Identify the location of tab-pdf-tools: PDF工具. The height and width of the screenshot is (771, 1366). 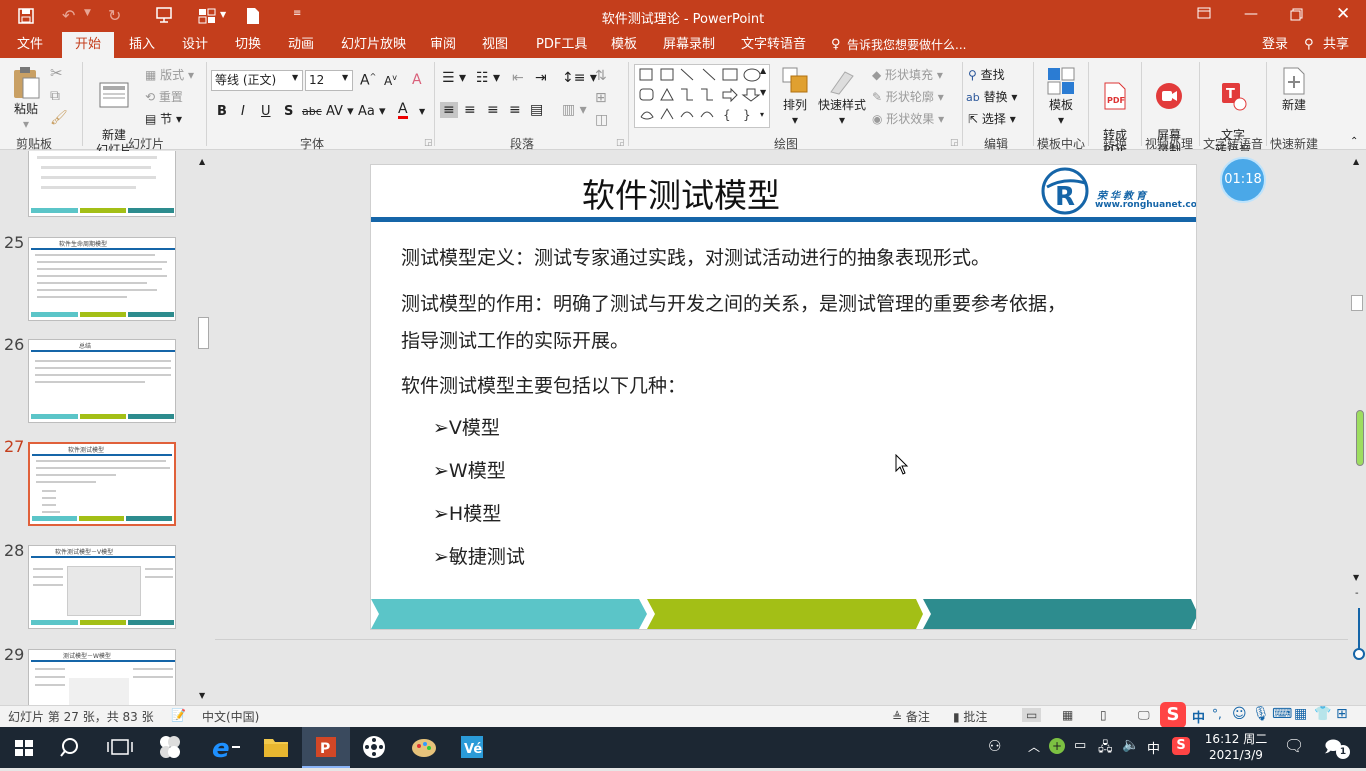
(561, 45).